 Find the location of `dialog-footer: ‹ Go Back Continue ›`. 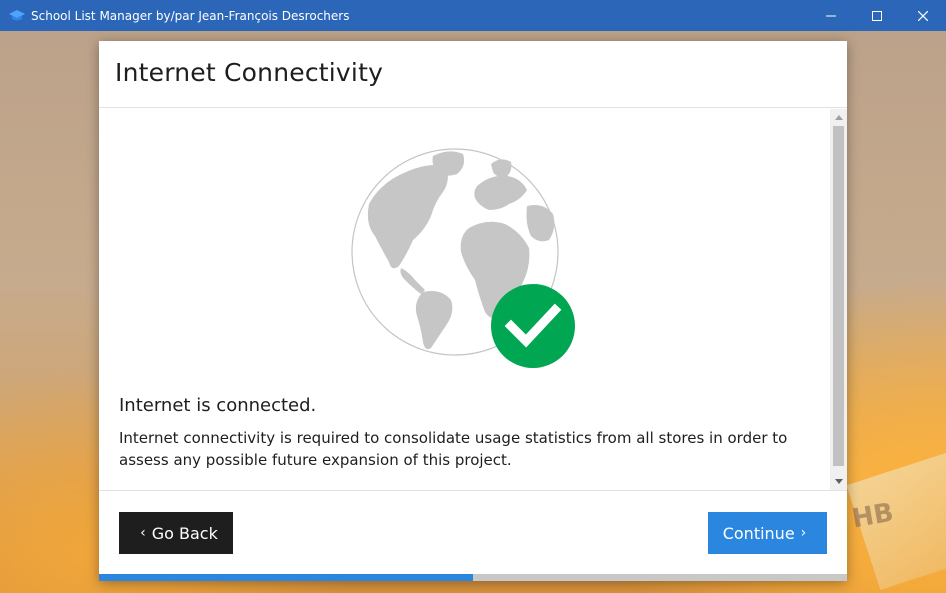

dialog-footer: ‹ Go Back Continue › is located at coordinates (473, 532).